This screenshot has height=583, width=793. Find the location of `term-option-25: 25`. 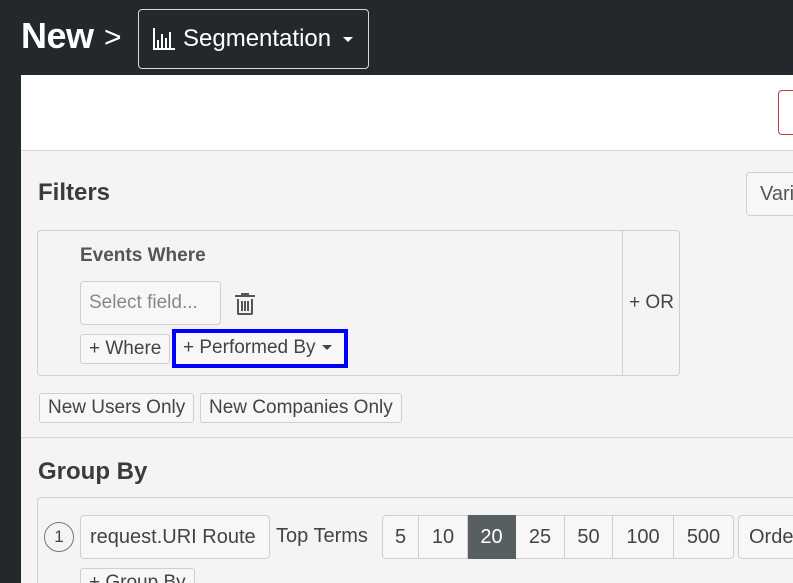

term-option-25: 25 is located at coordinates (540, 537).